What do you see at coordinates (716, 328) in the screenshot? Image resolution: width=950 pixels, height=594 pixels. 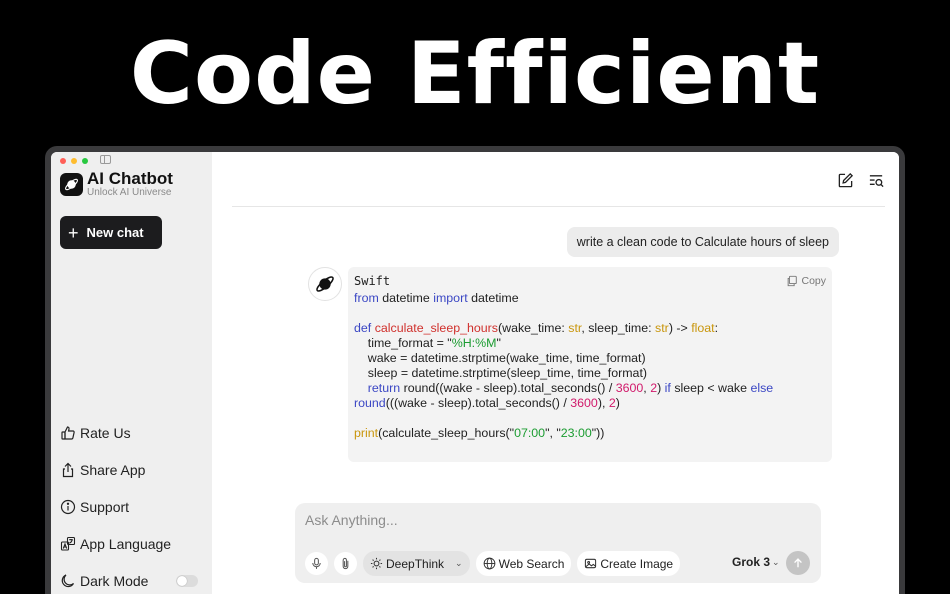 I see `code-token: :` at bounding box center [716, 328].